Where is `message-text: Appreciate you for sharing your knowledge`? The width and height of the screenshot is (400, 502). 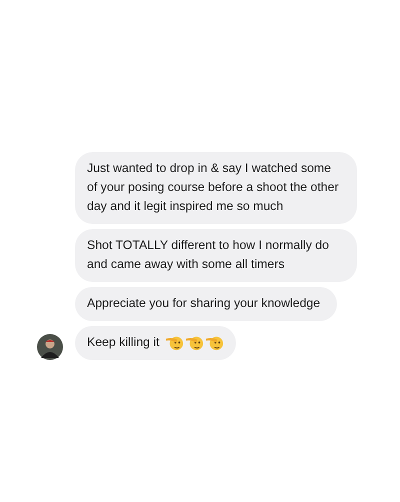
message-text: Appreciate you for sharing your knowledge is located at coordinates (203, 303).